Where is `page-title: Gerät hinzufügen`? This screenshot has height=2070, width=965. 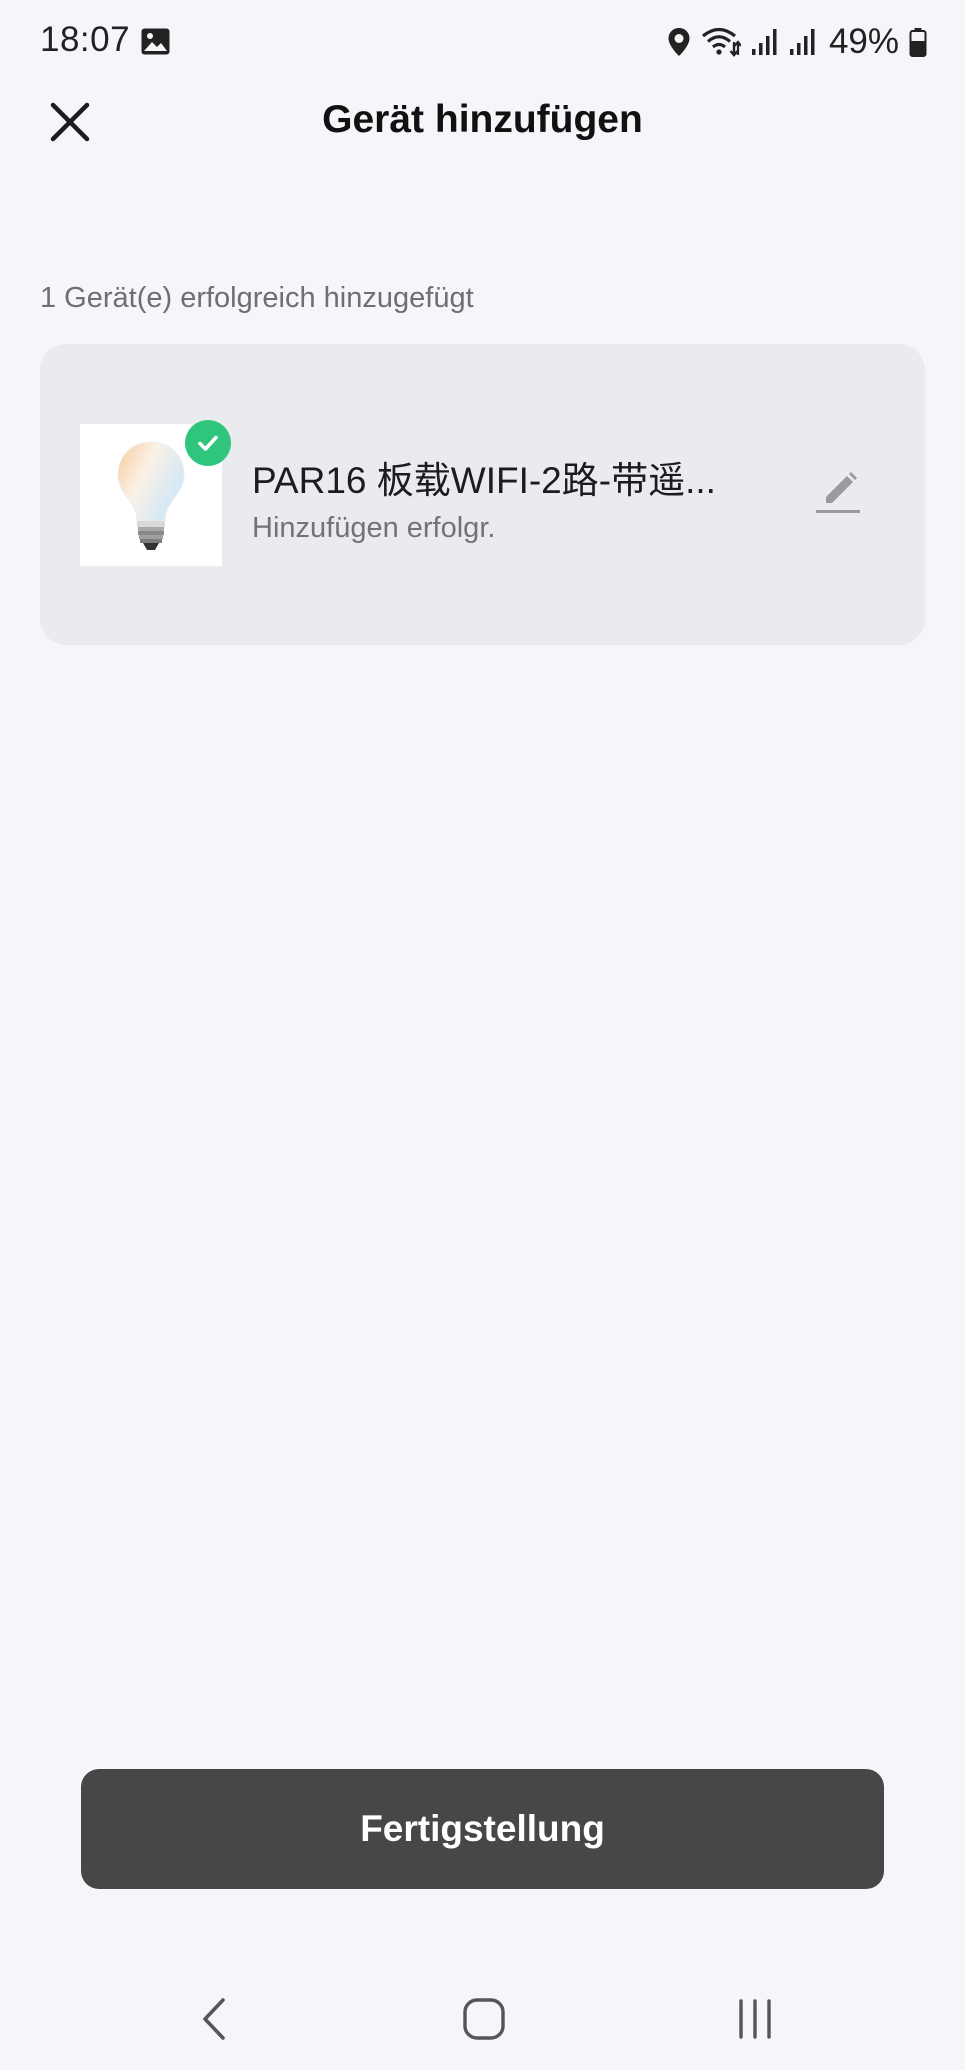
page-title: Gerät hinzufügen is located at coordinates (482, 119).